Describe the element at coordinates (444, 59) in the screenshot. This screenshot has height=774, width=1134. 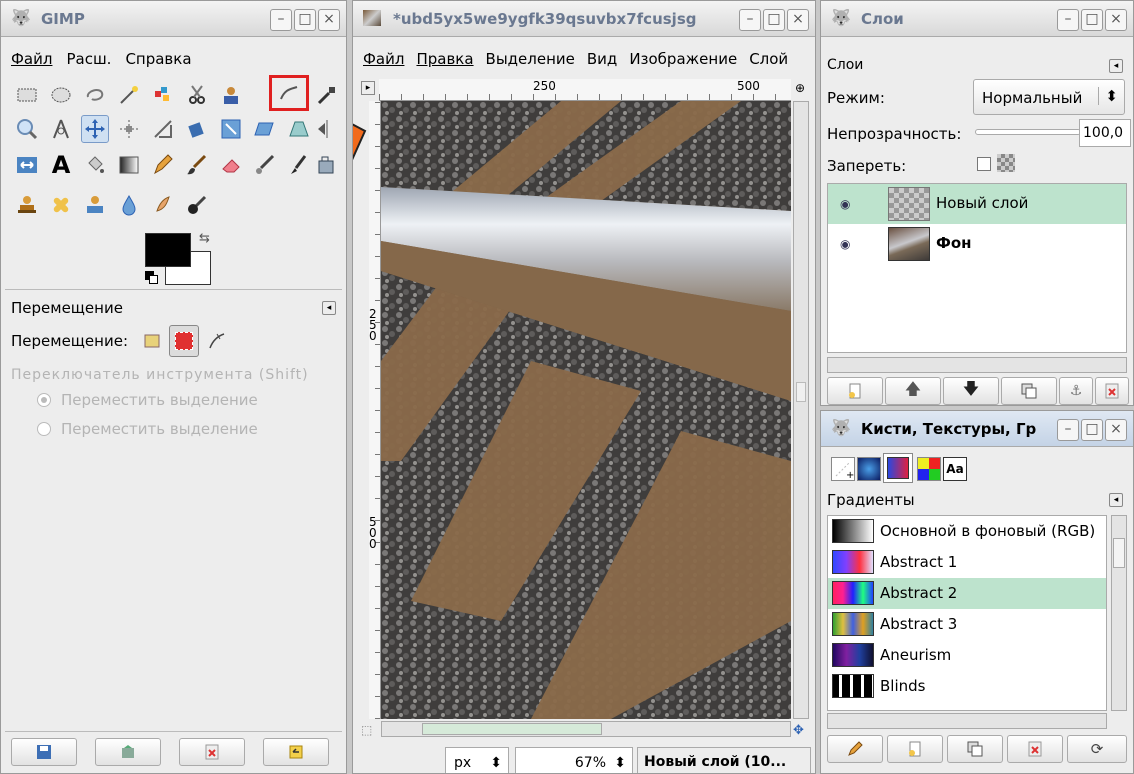
I see `menu-edit: Правка` at that location.